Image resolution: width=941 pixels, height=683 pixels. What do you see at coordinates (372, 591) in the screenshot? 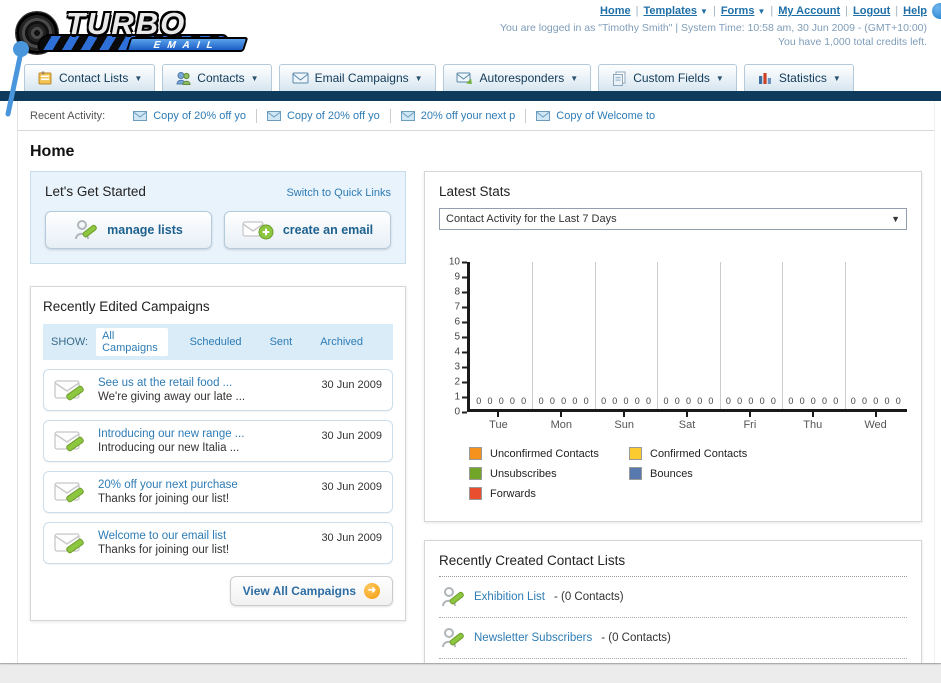
I see `arrow-right-icon: ➜` at bounding box center [372, 591].